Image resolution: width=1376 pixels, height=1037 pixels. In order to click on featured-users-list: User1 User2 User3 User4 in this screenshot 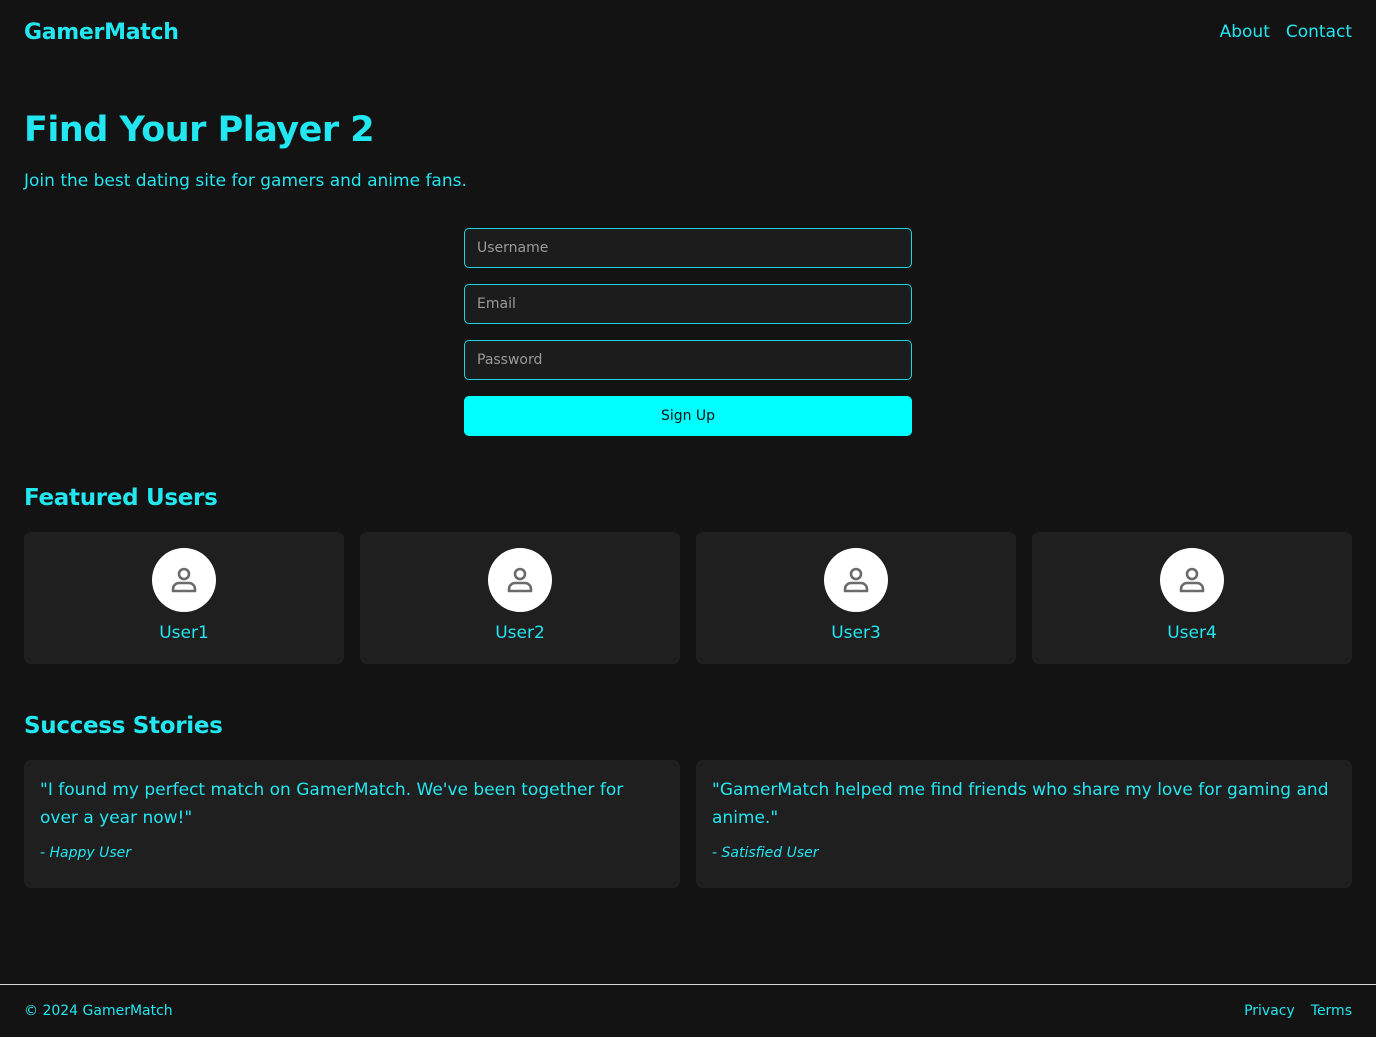, I will do `click(688, 598)`.